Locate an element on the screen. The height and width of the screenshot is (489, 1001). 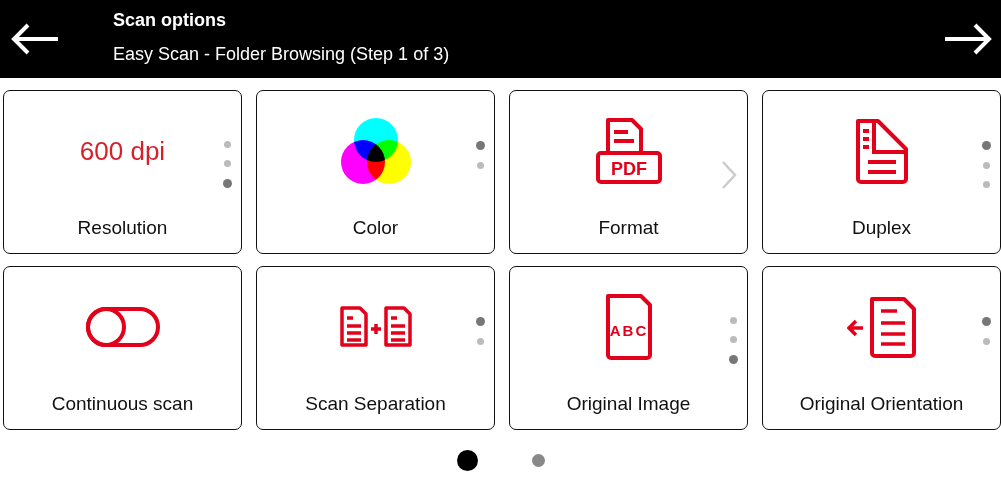
toggle-icon is located at coordinates (122, 327).